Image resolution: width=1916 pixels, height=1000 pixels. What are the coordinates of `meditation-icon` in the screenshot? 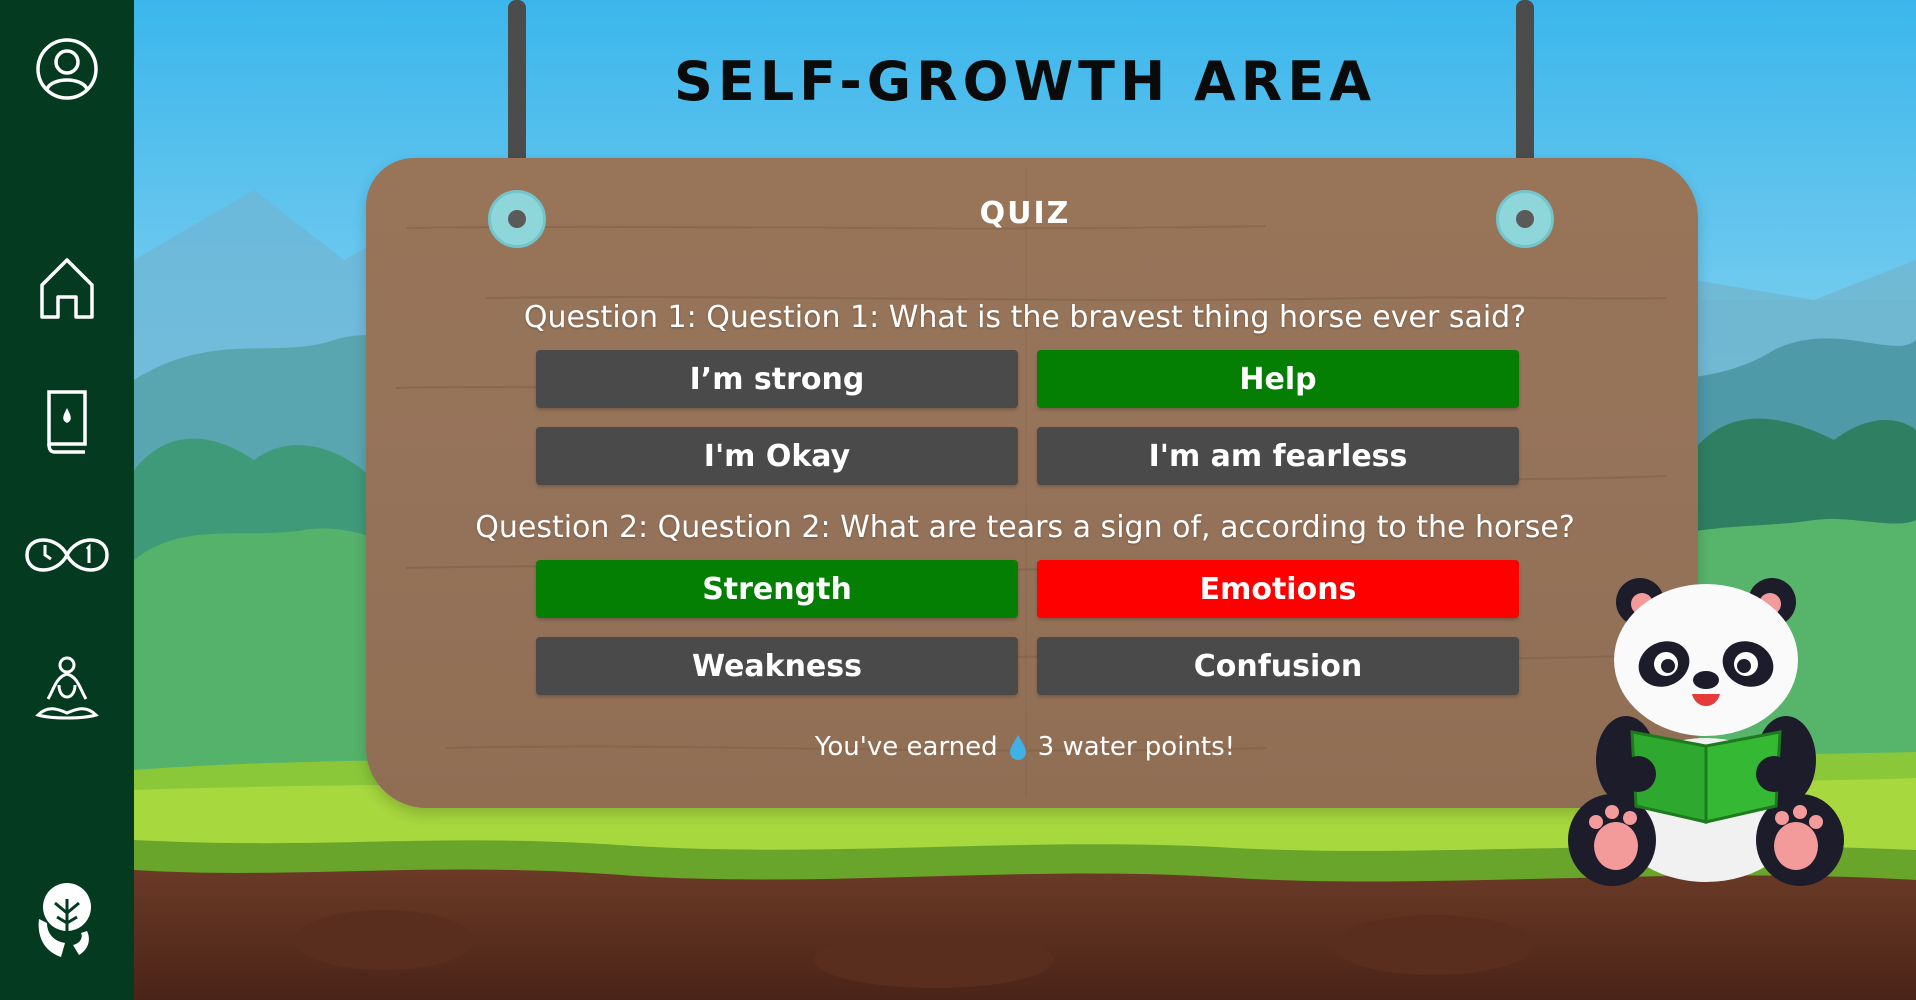 It's located at (67, 688).